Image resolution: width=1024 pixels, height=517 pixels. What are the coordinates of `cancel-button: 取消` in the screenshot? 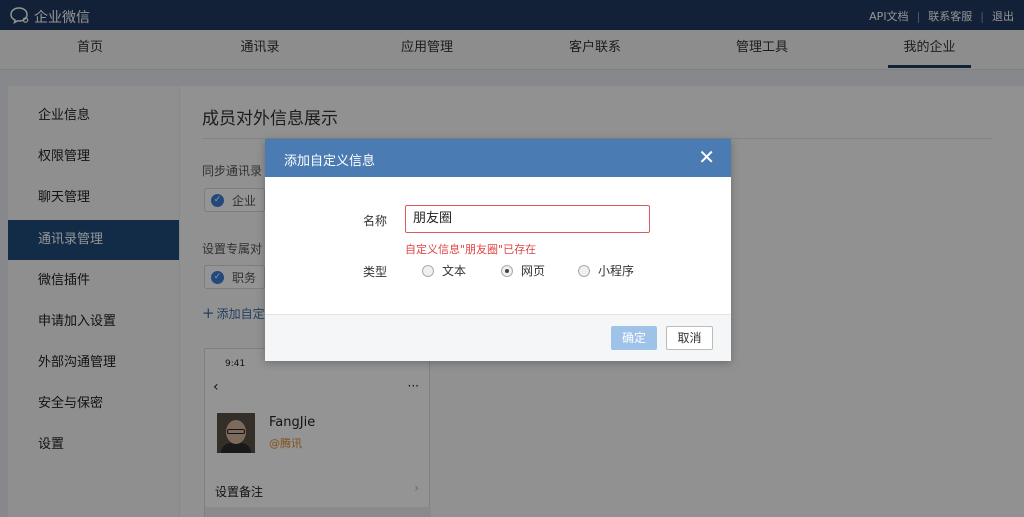 It's located at (689, 338).